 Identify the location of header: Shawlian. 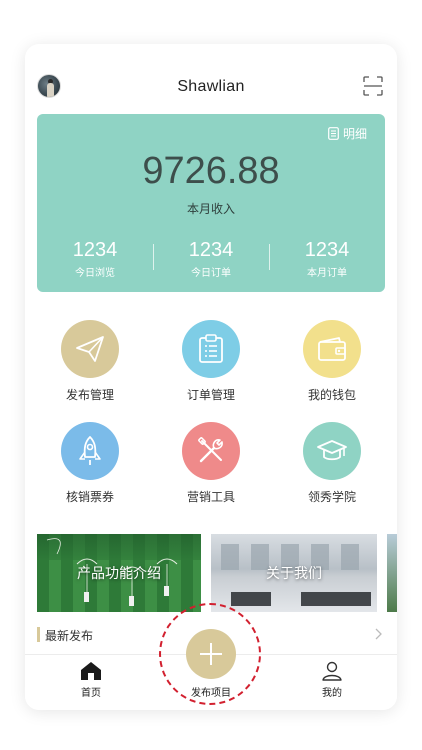
(211, 81).